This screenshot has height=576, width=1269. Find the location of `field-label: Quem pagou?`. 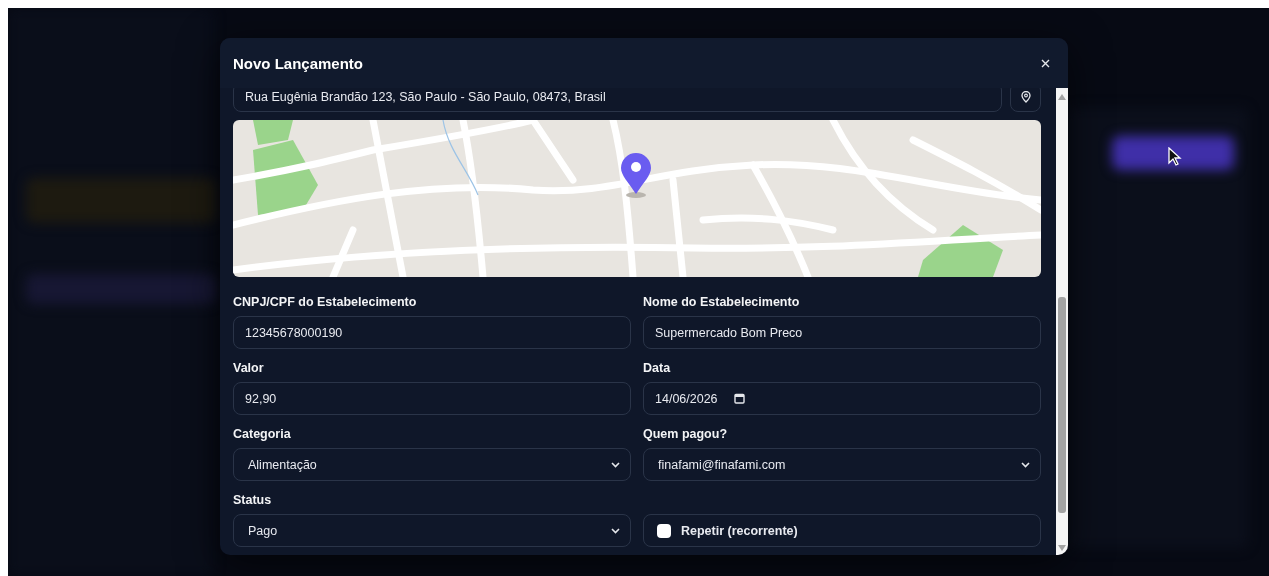

field-label: Quem pagou? is located at coordinates (686, 434).